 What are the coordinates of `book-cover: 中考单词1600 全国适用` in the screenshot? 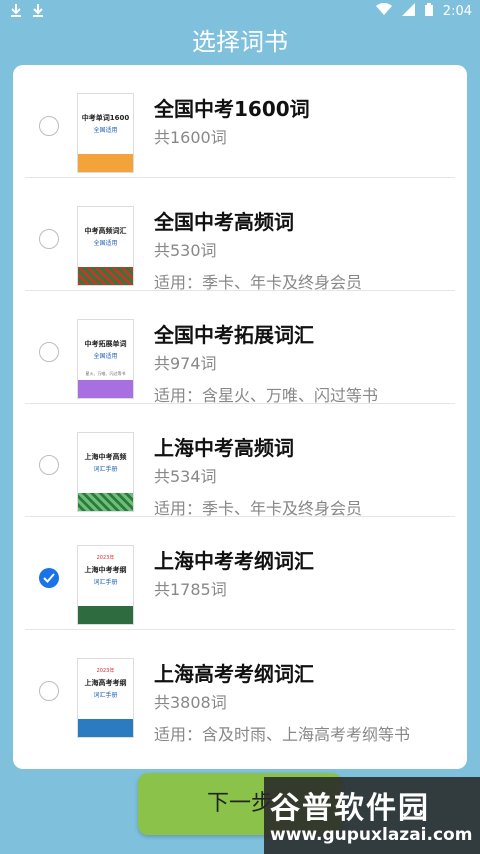 It's located at (105, 133).